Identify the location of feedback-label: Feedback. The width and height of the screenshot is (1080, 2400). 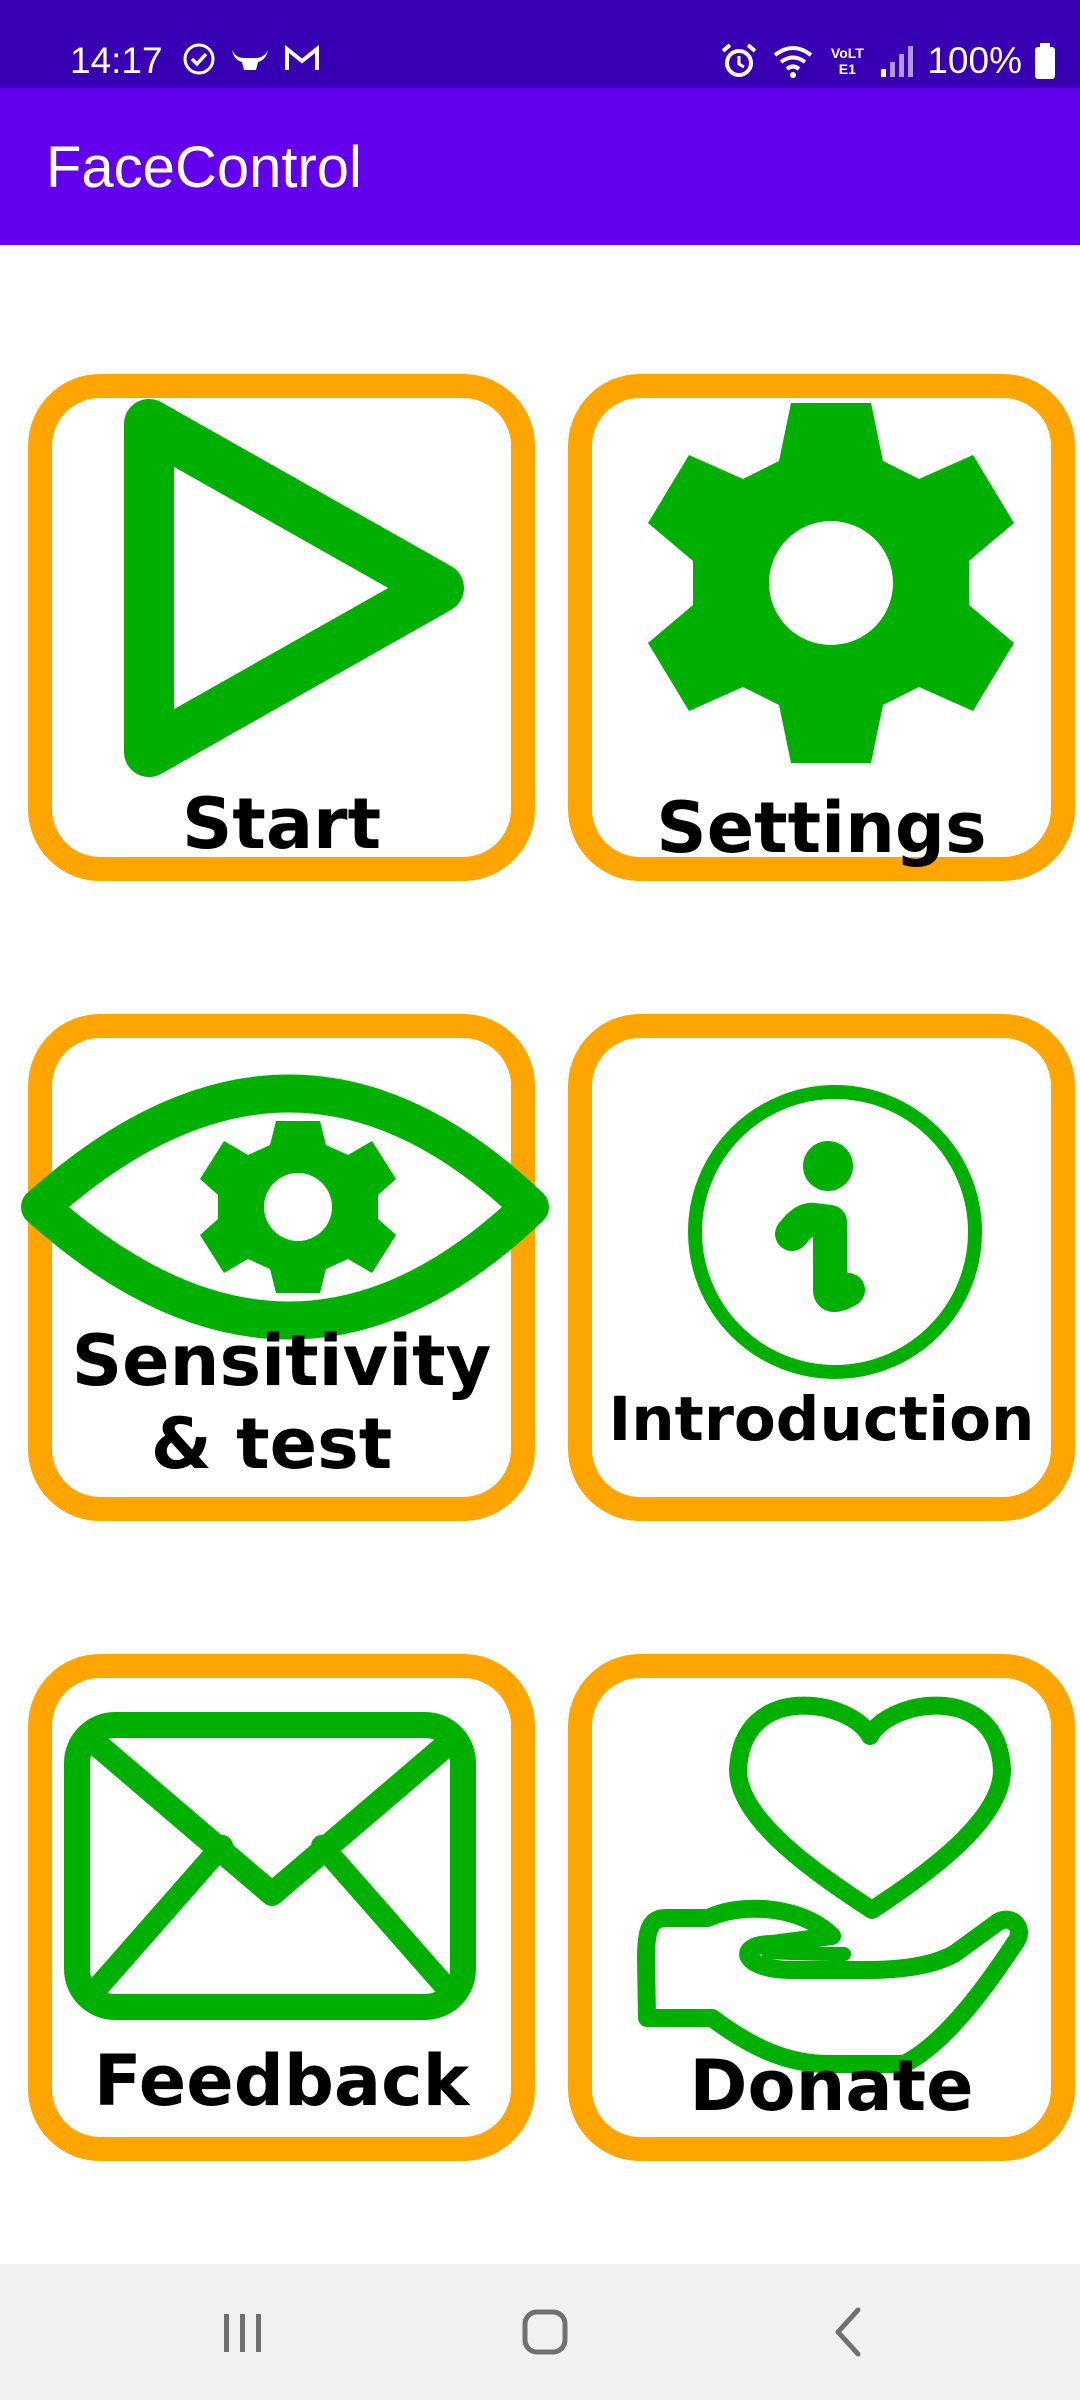
(281, 2081).